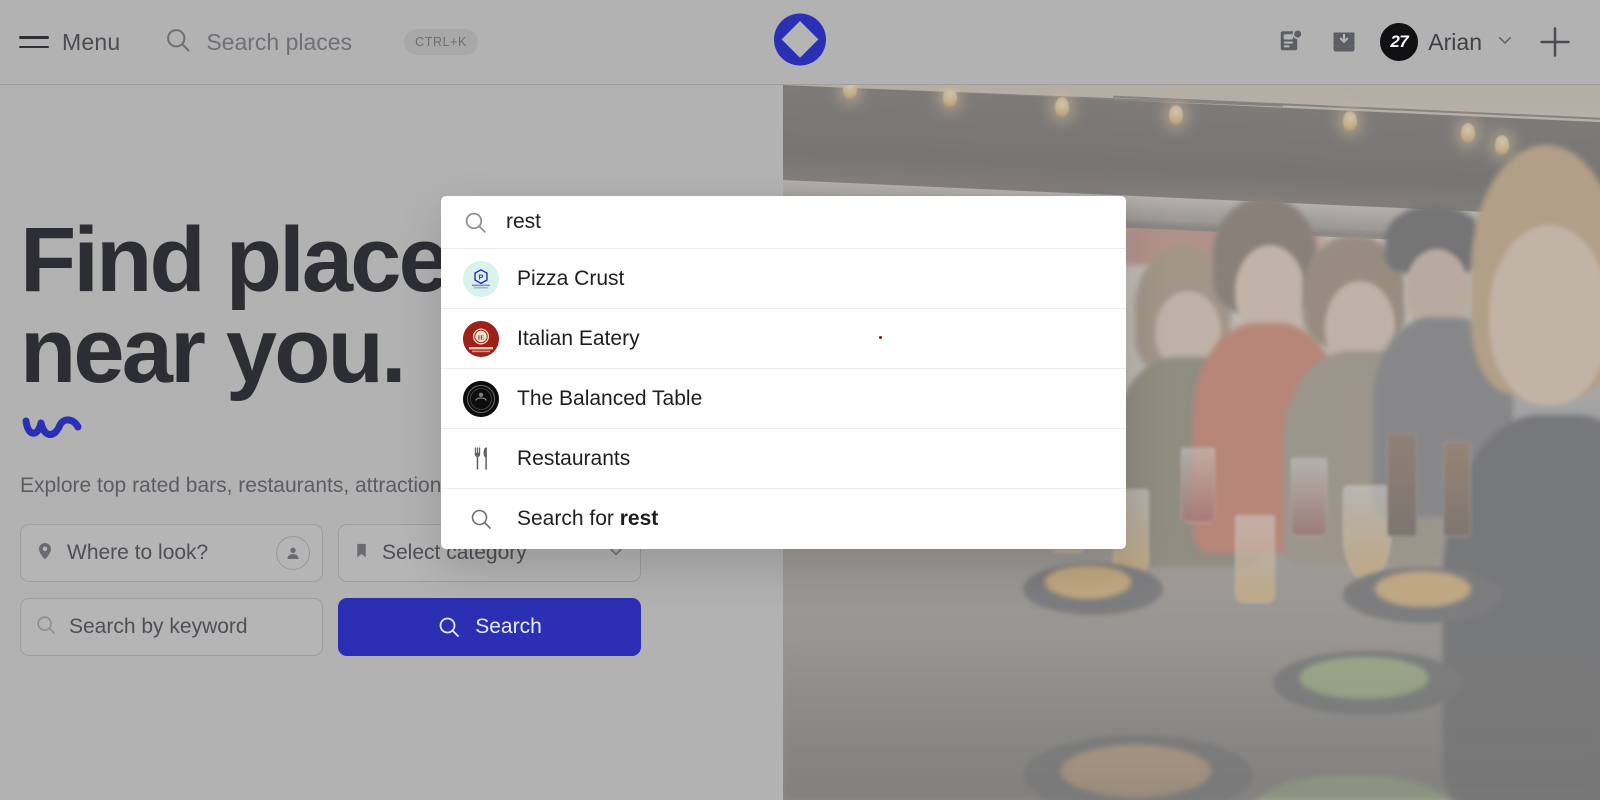 This screenshot has height=800, width=1600. Describe the element at coordinates (783, 222) in the screenshot. I see `panel-search-input: rest` at that location.